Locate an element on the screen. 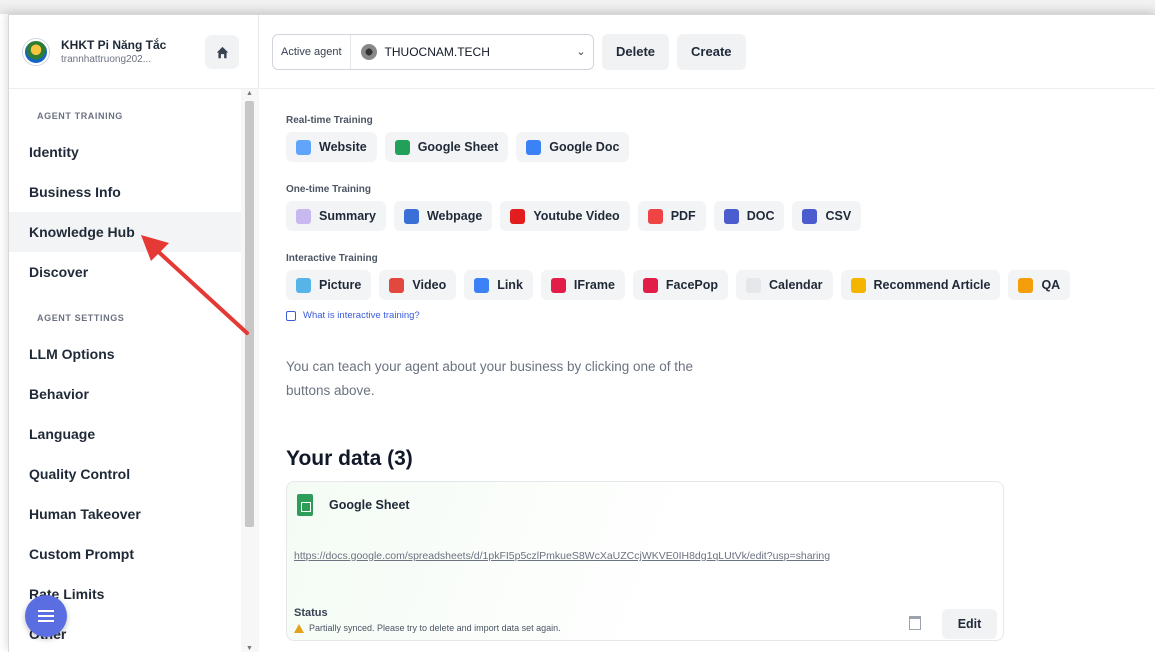 This screenshot has height=652, width=1155. brand-name: KHKT Pi Năng Tắc is located at coordinates (114, 45).